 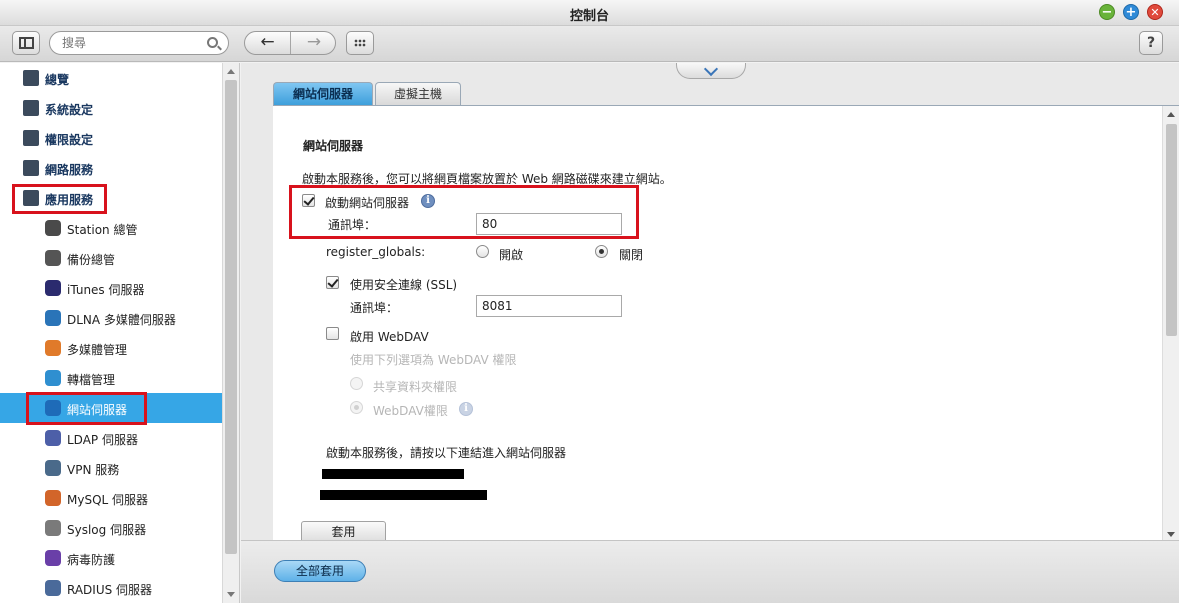 What do you see at coordinates (313, 43) in the screenshot?
I see `forward-button: →` at bounding box center [313, 43].